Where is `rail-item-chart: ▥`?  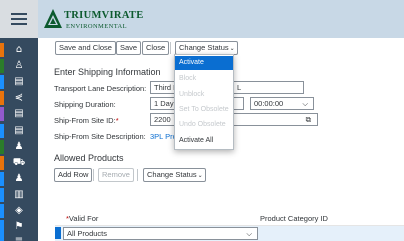 rail-item-chart: ▥ is located at coordinates (19, 195).